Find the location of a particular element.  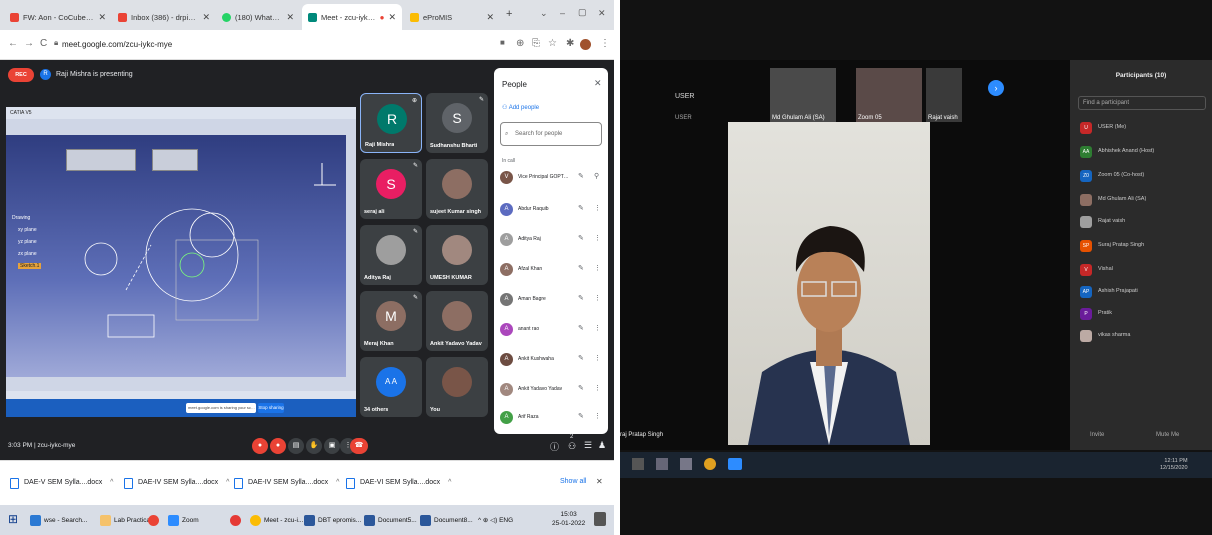

present-icon: ▣ is located at coordinates (332, 446).